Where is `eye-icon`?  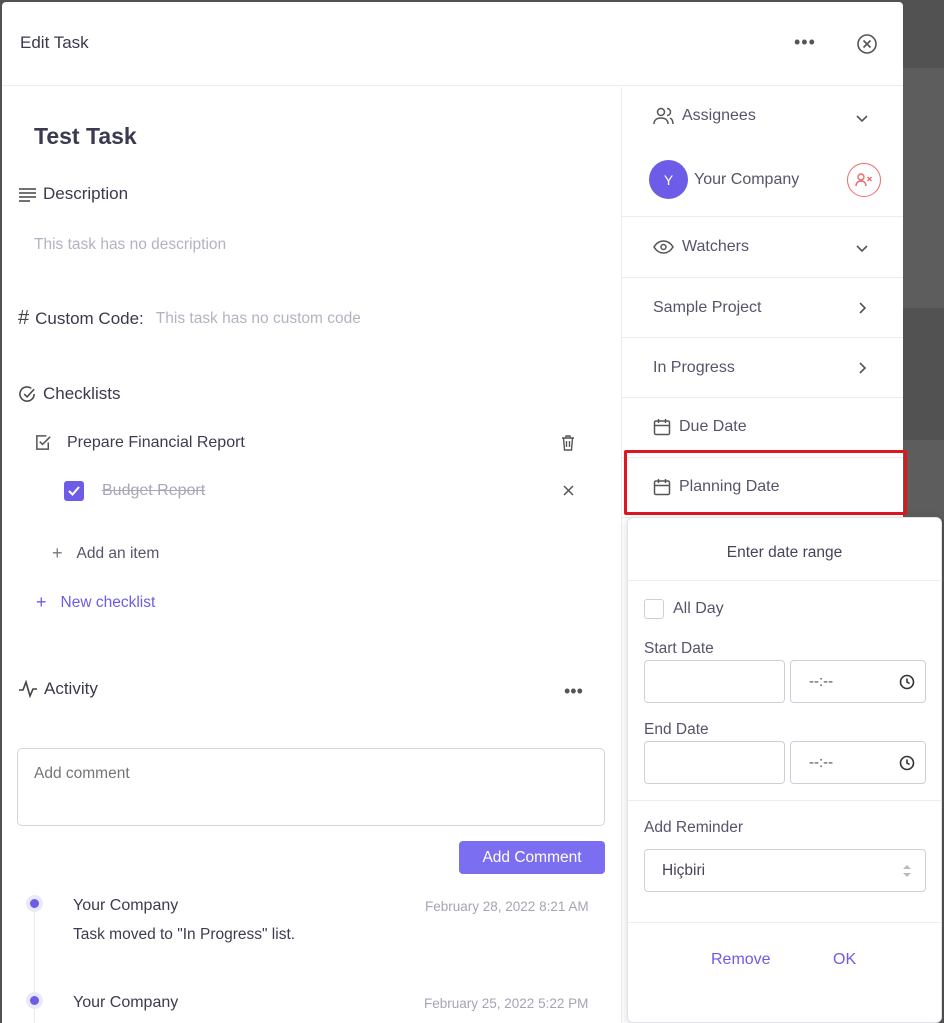
eye-icon is located at coordinates (663, 247).